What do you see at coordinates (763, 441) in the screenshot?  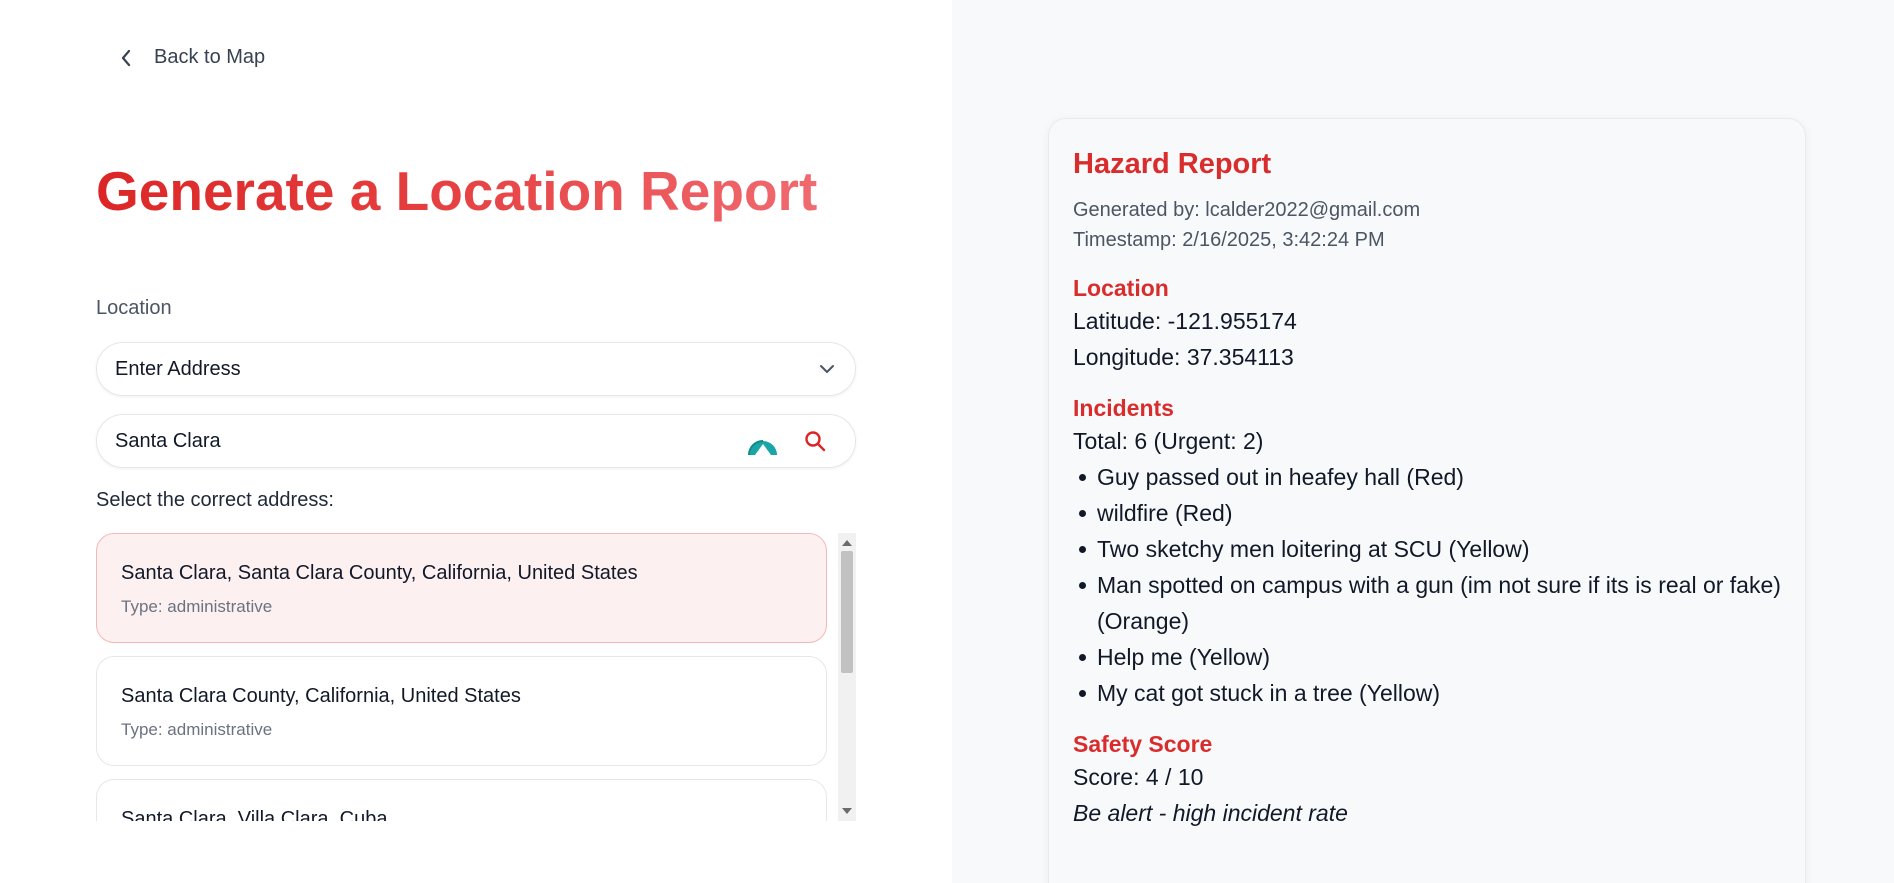 I see `teal-extension-icon` at bounding box center [763, 441].